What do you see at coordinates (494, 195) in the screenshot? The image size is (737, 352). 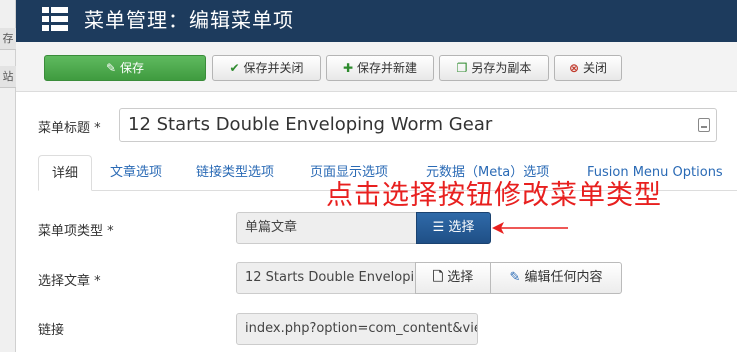 I see `annotation-text: 点击选择按钮修改菜单类型` at bounding box center [494, 195].